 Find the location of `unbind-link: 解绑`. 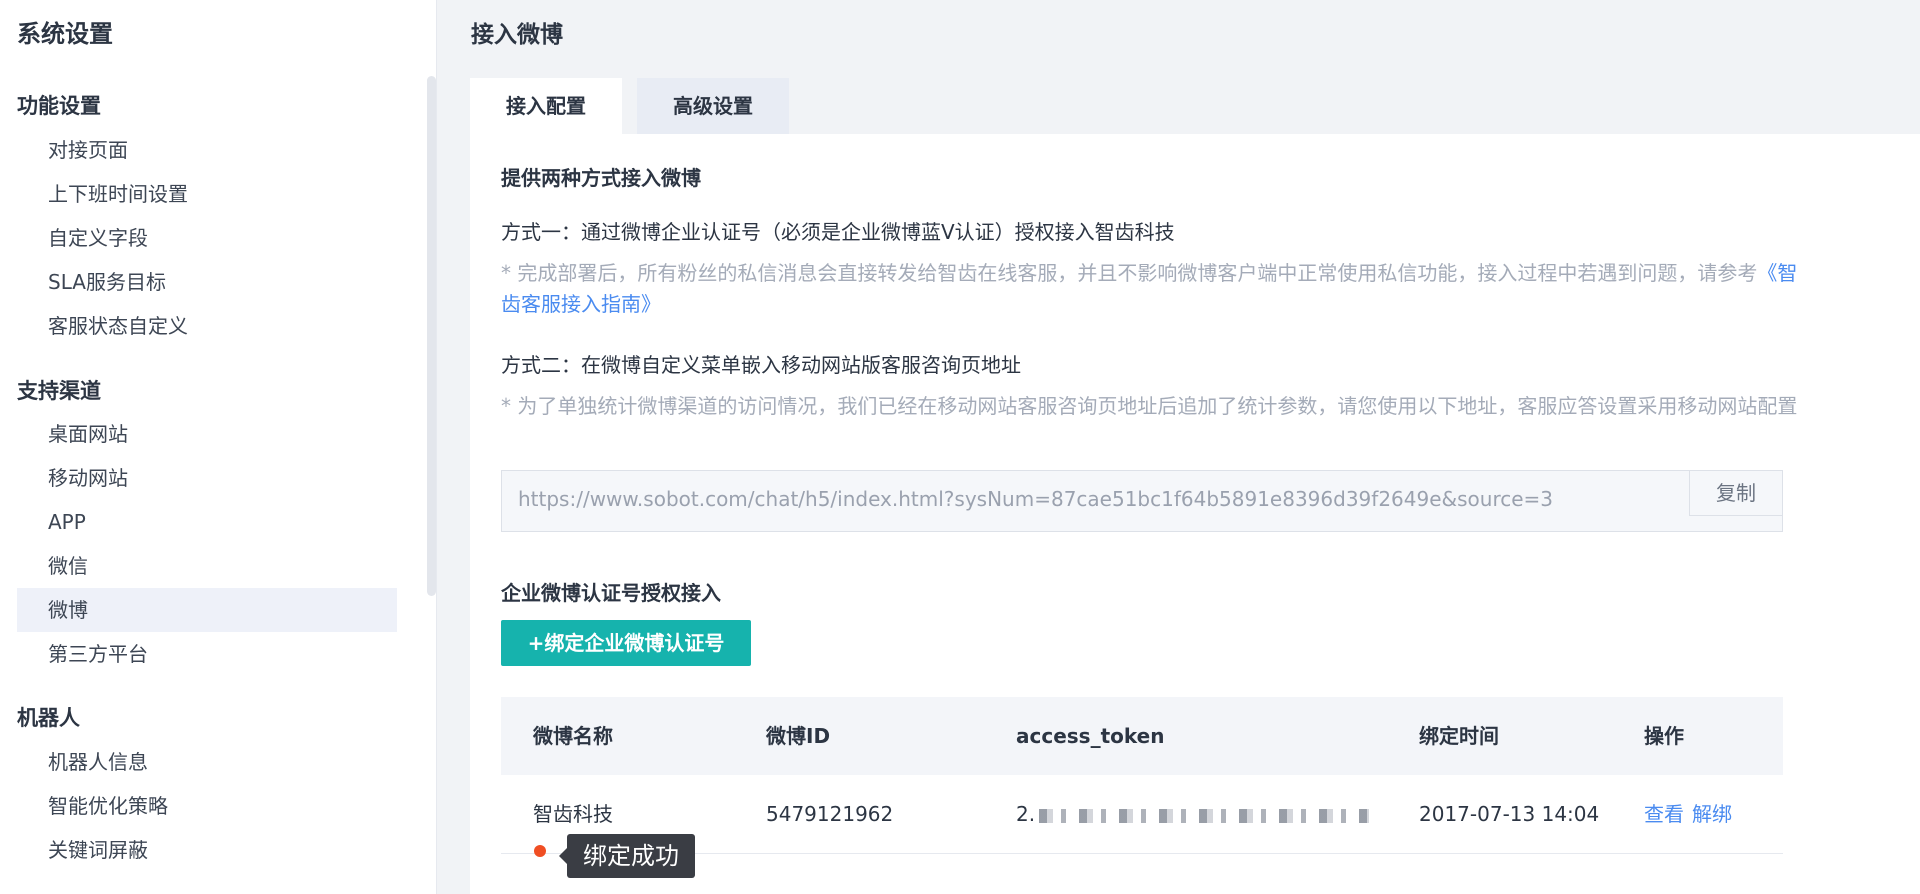

unbind-link: 解绑 is located at coordinates (1712, 814).